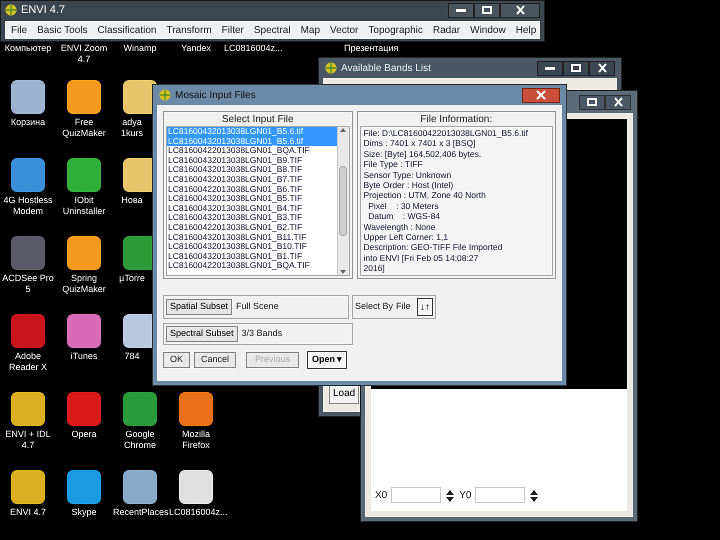  Describe the element at coordinates (327, 360) in the screenshot. I see `open-dropdown-button: Open ▾` at that location.